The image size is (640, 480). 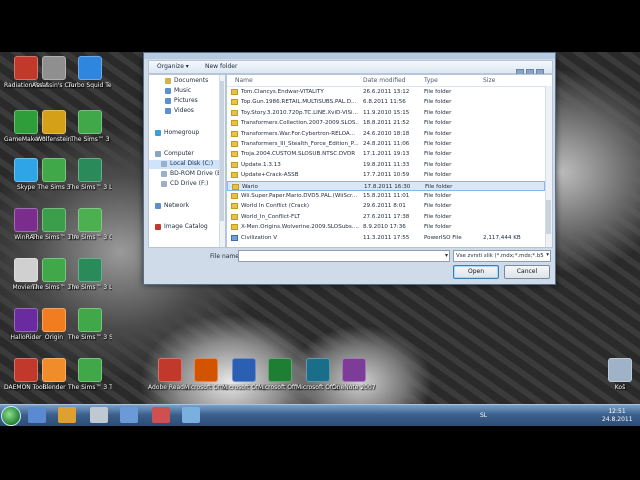 I want to click on nav-item: Image Catalog, so click(x=187, y=227).